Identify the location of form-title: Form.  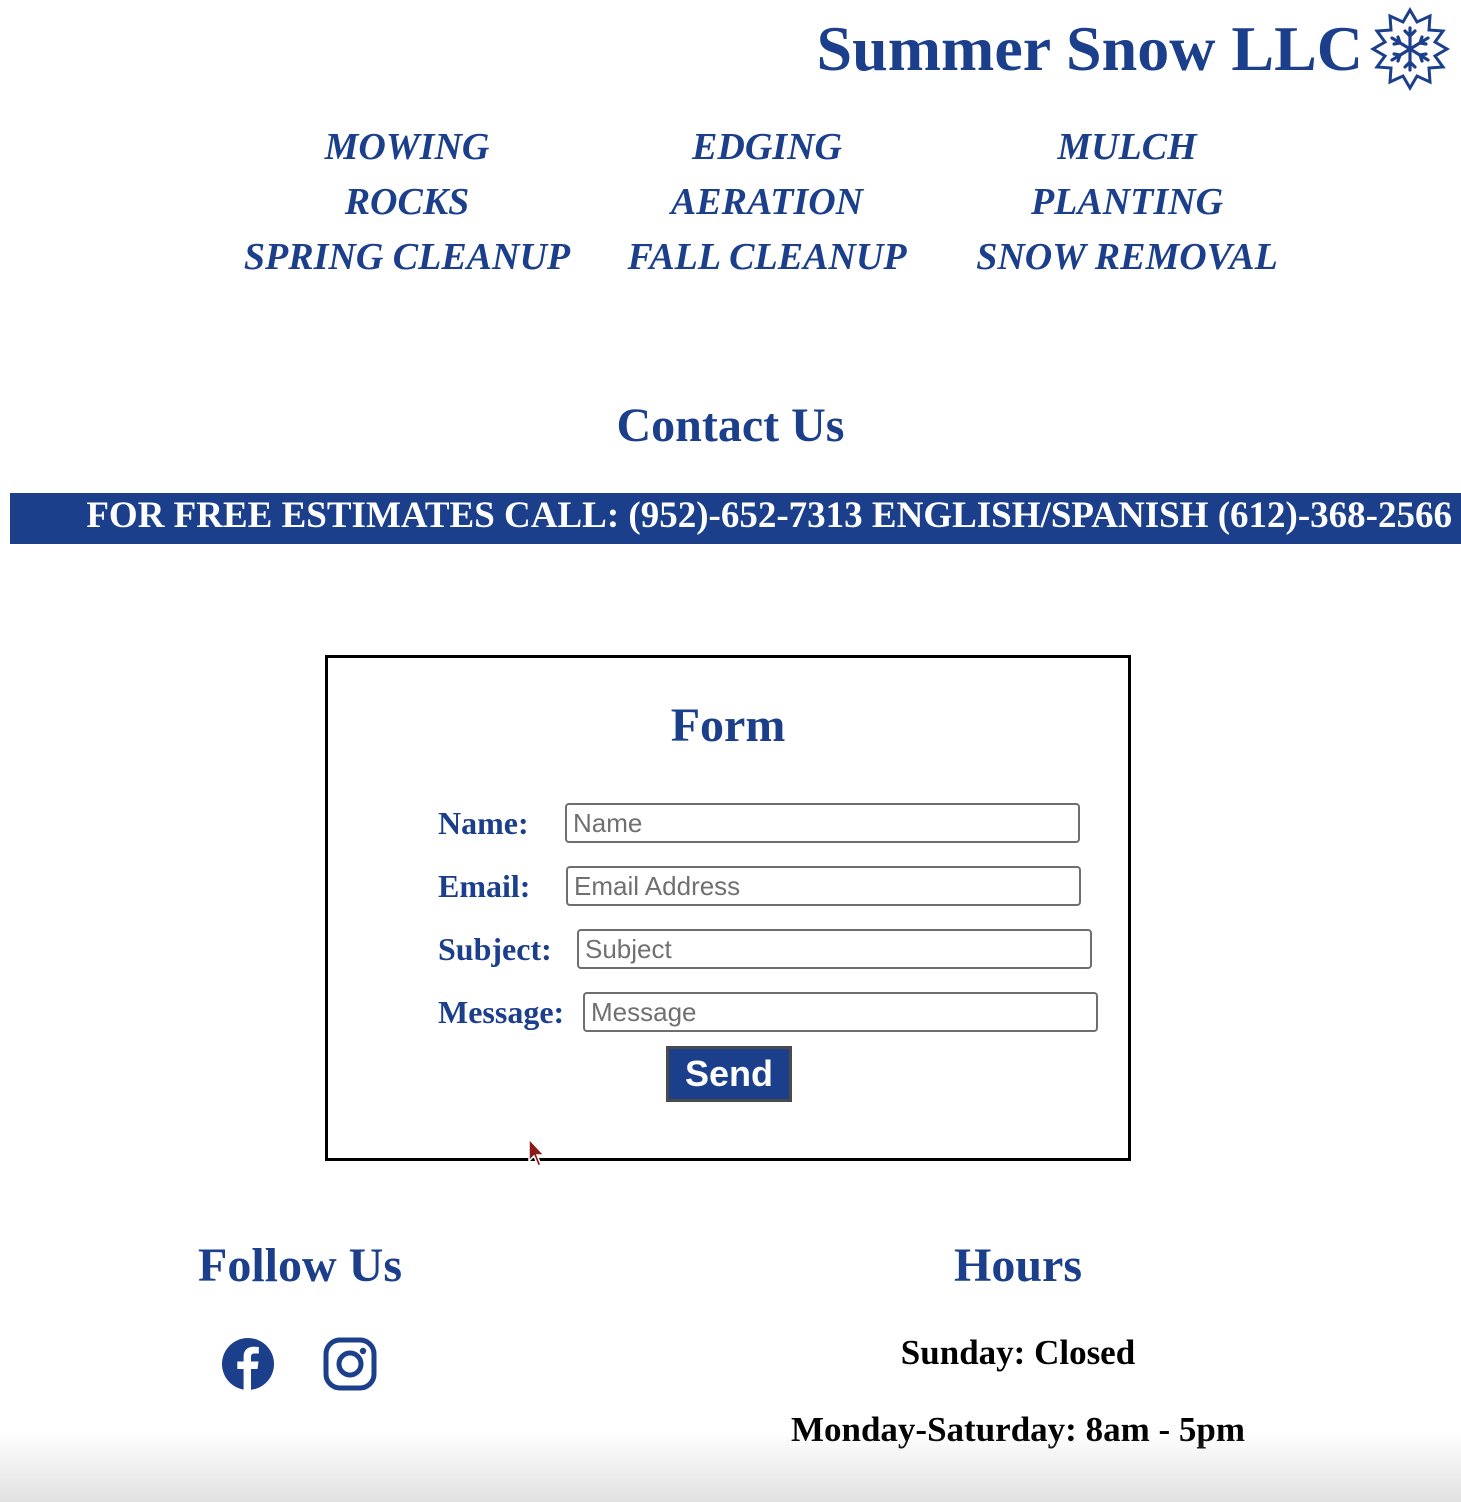
(728, 725).